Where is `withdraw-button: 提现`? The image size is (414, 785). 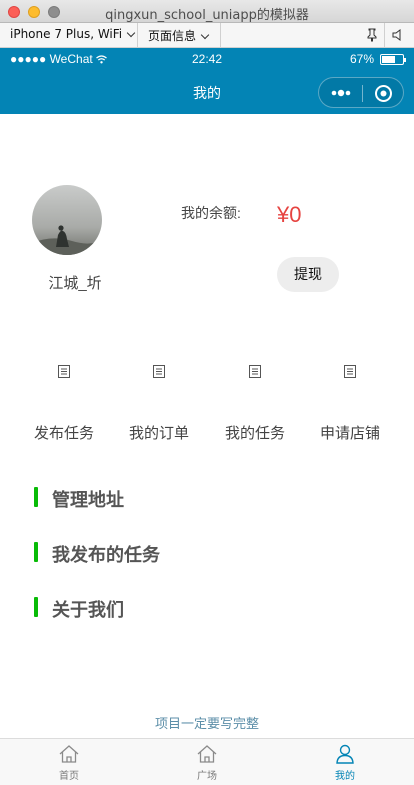 withdraw-button: 提现 is located at coordinates (308, 274).